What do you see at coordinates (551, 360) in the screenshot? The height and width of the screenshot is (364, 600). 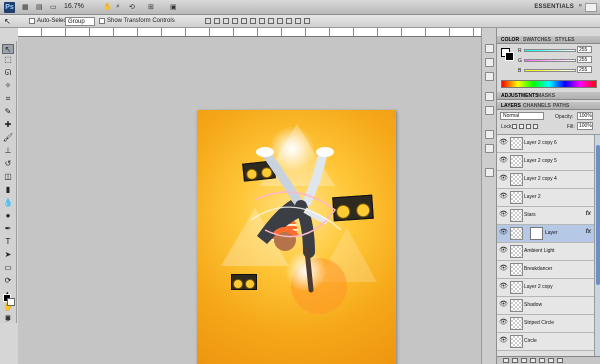 I see `new-layer-icon` at bounding box center [551, 360].